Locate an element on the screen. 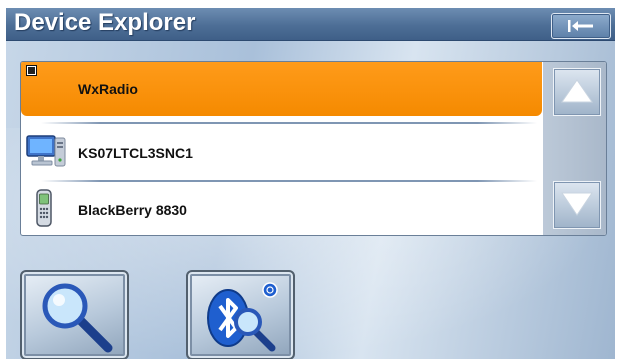 The width and height of the screenshot is (621, 359). title-bar: Device Explorer is located at coordinates (310, 24).